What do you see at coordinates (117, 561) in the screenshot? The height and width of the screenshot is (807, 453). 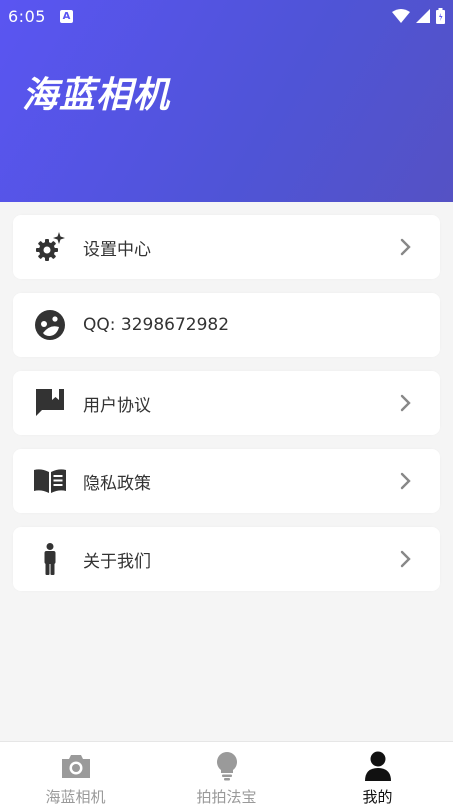 I see `menu-item-label: 关于我们` at bounding box center [117, 561].